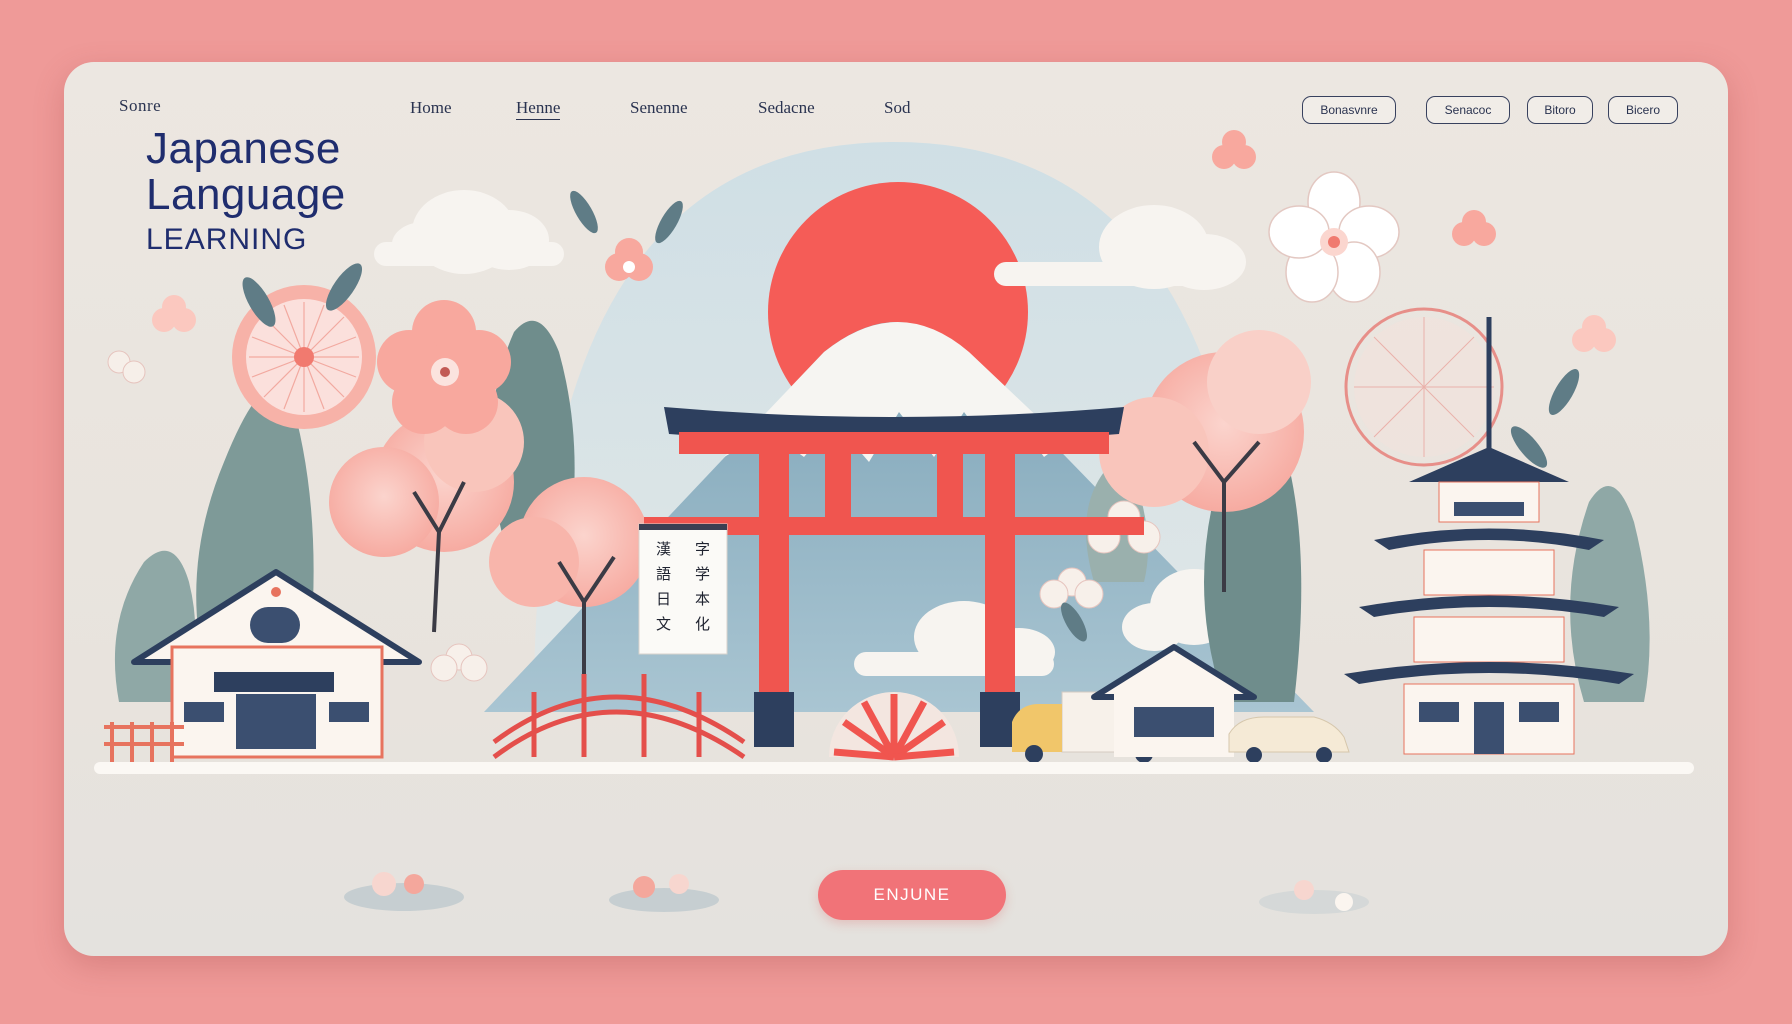  Describe the element at coordinates (538, 109) in the screenshot. I see `nav-link-henne: Henne` at that location.